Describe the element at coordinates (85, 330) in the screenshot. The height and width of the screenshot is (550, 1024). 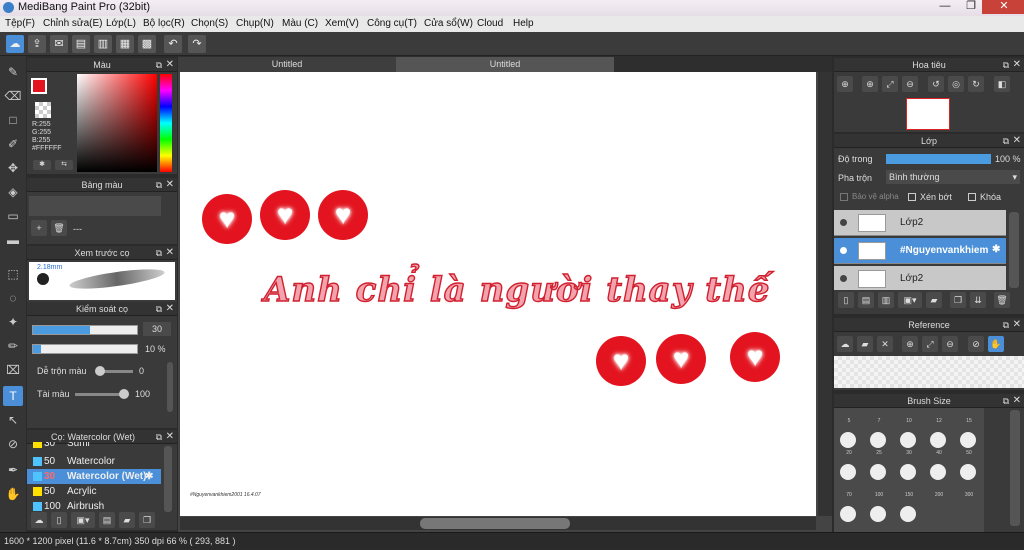
I see `brush-size-slider` at that location.